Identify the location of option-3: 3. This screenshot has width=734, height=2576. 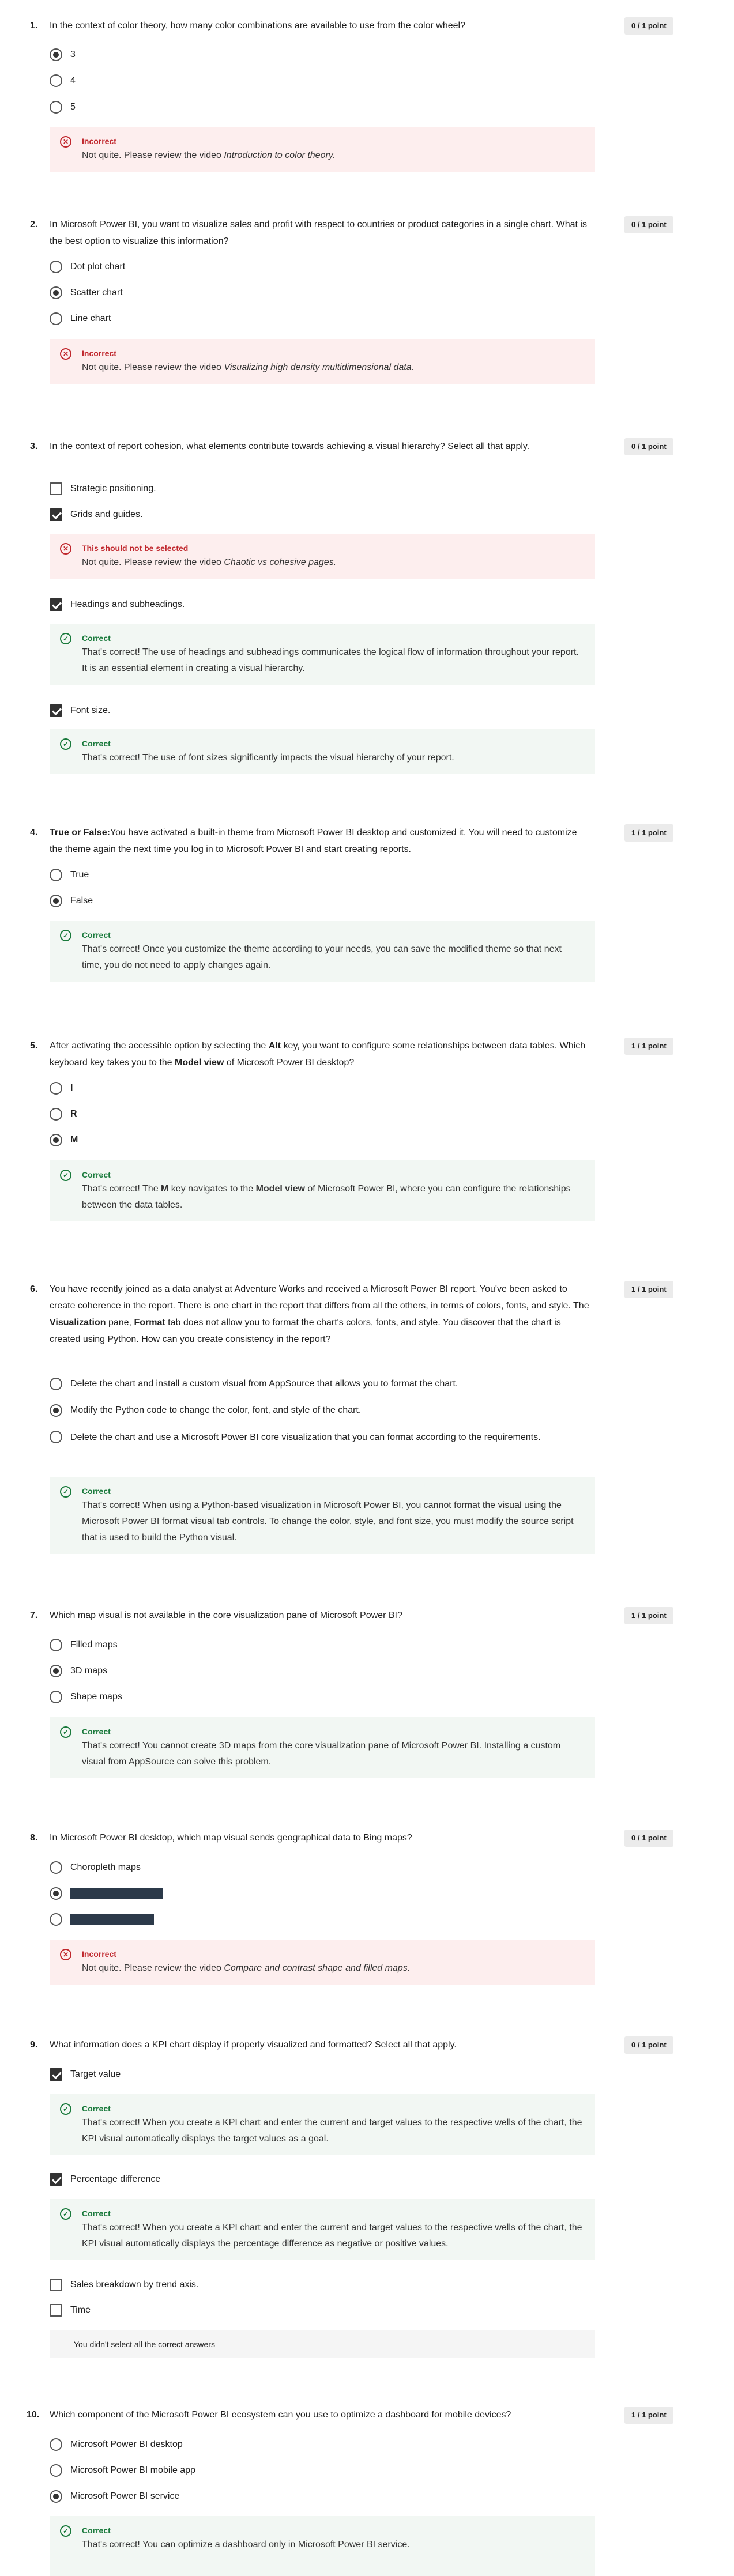
(63, 54).